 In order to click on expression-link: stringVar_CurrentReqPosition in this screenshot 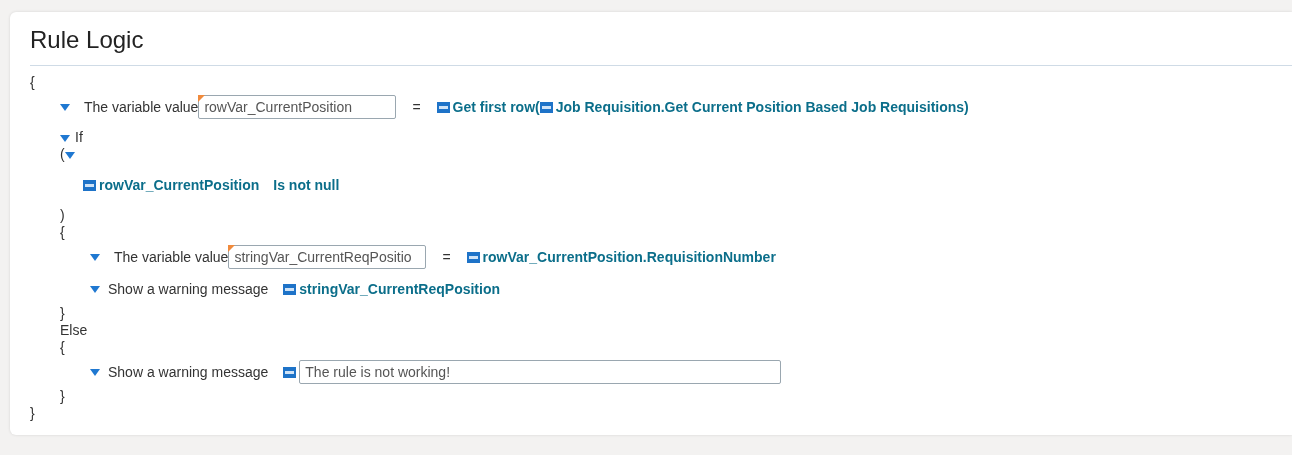, I will do `click(399, 289)`.